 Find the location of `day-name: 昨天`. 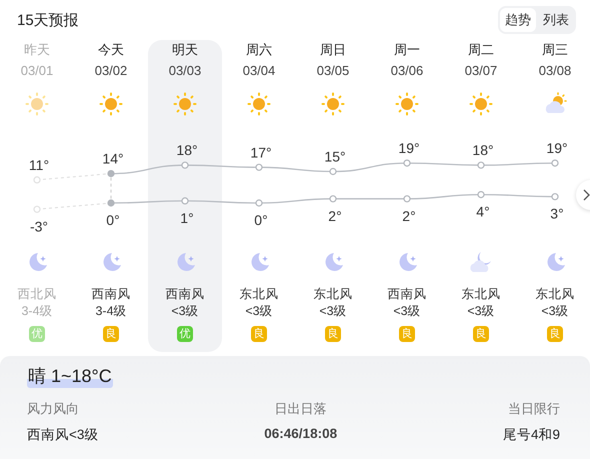

day-name: 昨天 is located at coordinates (37, 50).